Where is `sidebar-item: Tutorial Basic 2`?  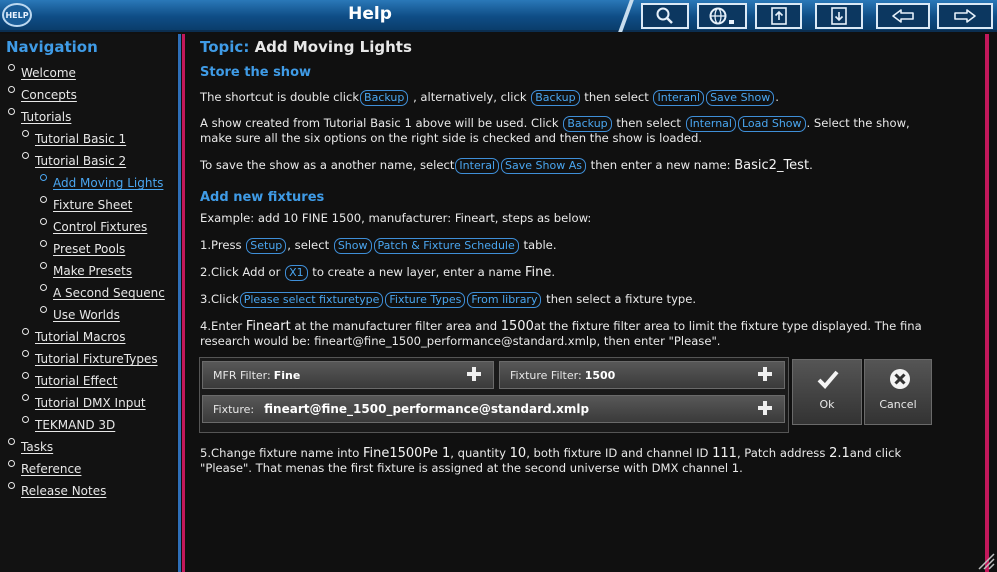
sidebar-item: Tutorial Basic 2 is located at coordinates (74, 162).